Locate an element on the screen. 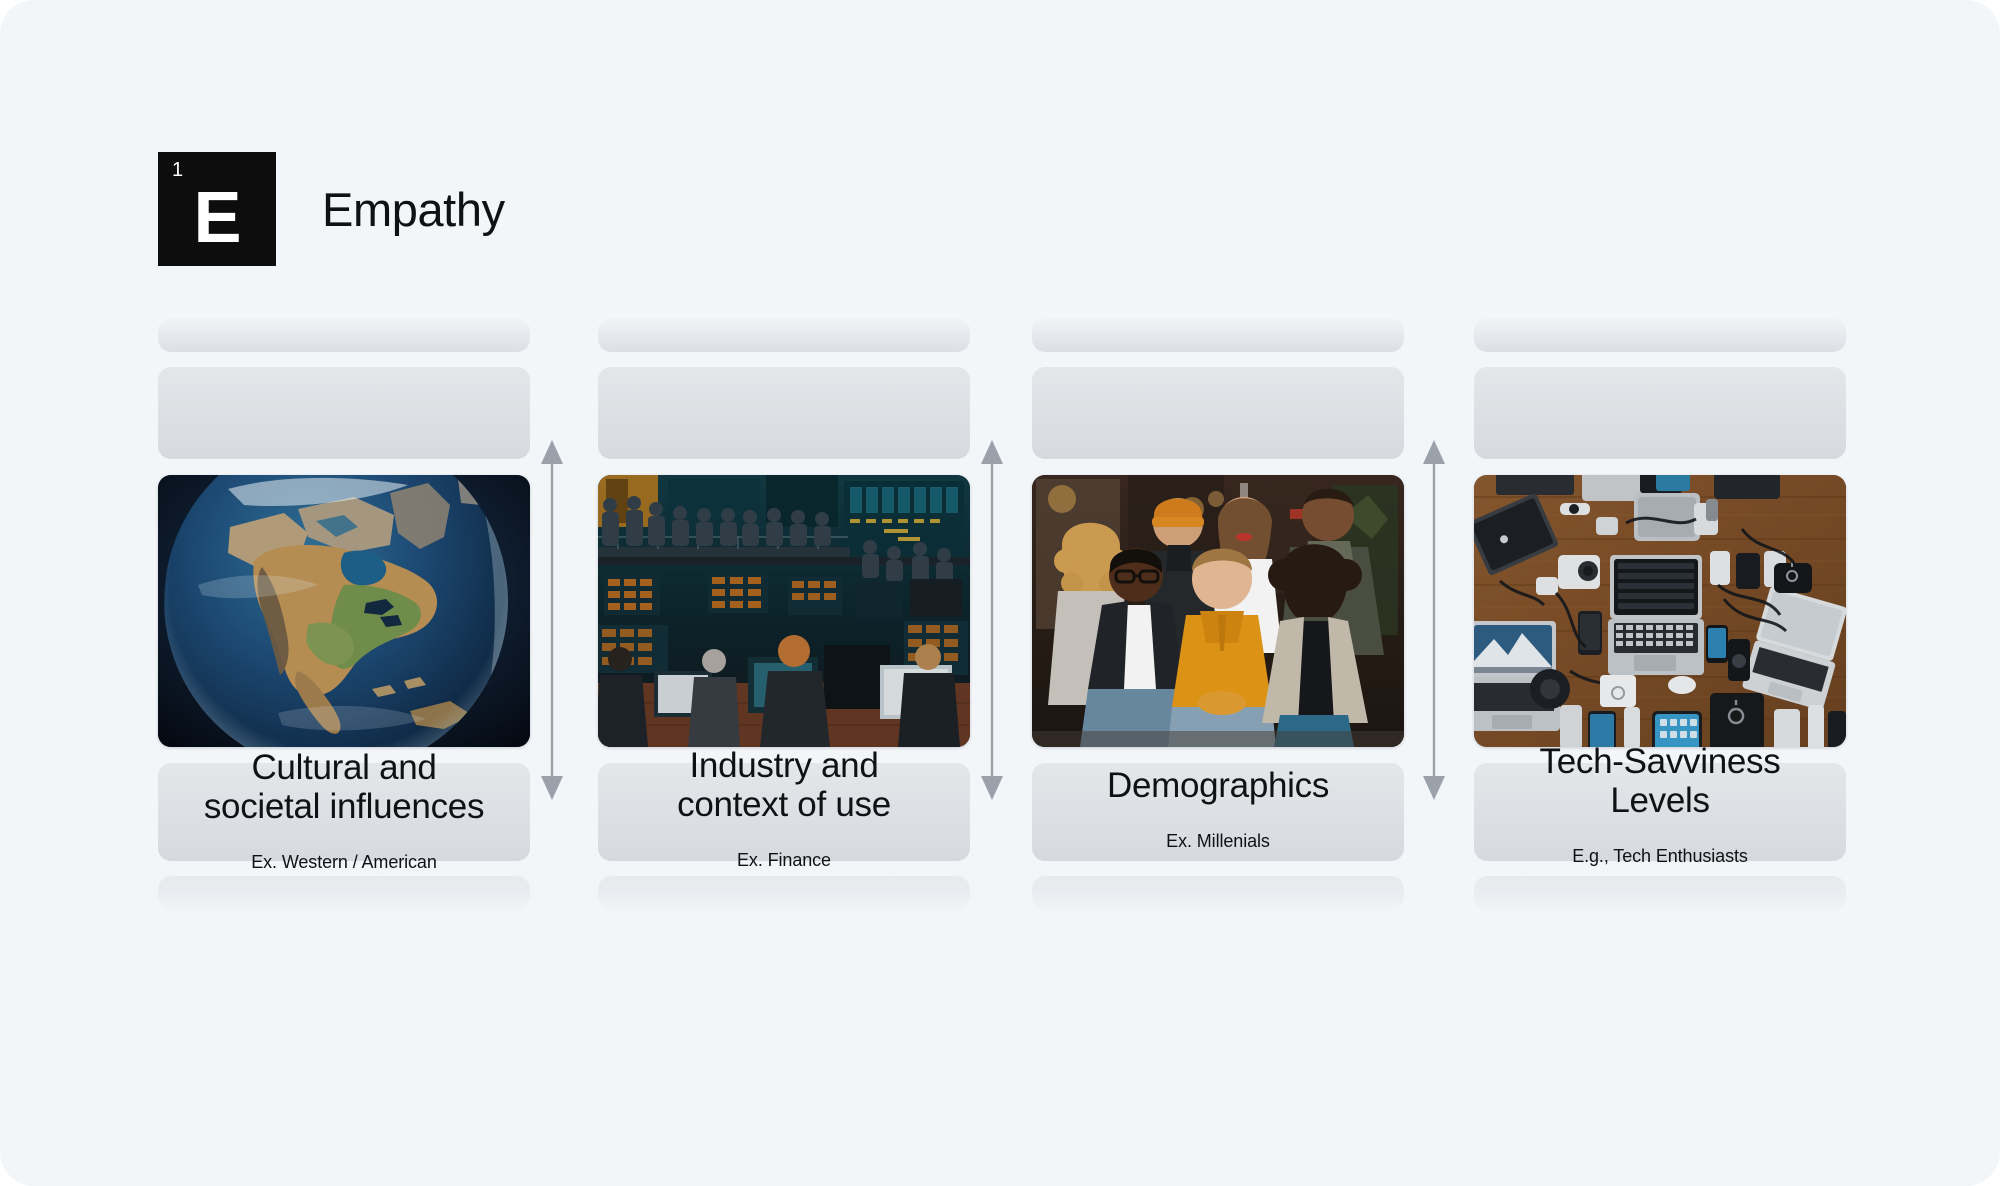  caption-group: Demographics Ex. Millenials is located at coordinates (1218, 809).